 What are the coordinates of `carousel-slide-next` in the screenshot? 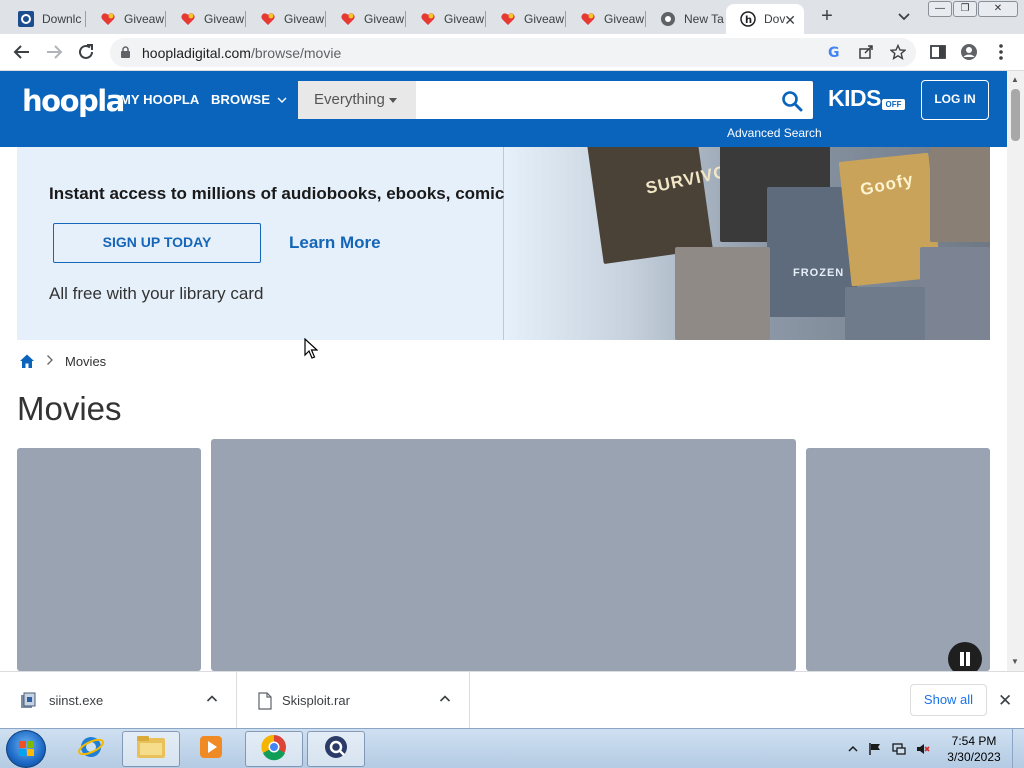 It's located at (898, 559).